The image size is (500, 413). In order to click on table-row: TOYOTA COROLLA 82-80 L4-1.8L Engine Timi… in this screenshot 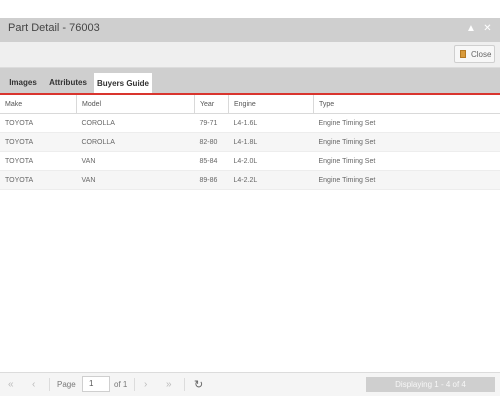, I will do `click(250, 142)`.